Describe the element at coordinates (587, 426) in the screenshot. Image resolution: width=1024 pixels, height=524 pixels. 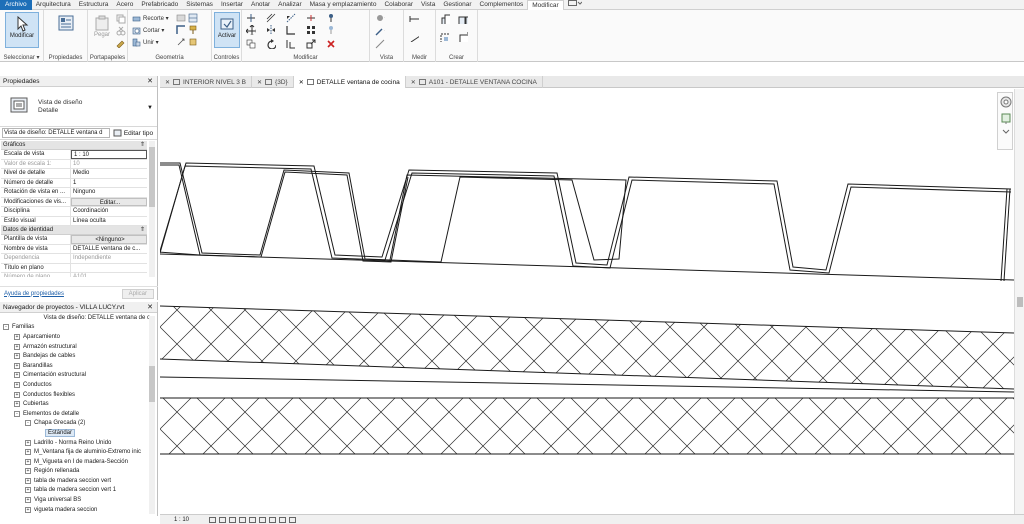
I see `hatched-layer-lower` at that location.